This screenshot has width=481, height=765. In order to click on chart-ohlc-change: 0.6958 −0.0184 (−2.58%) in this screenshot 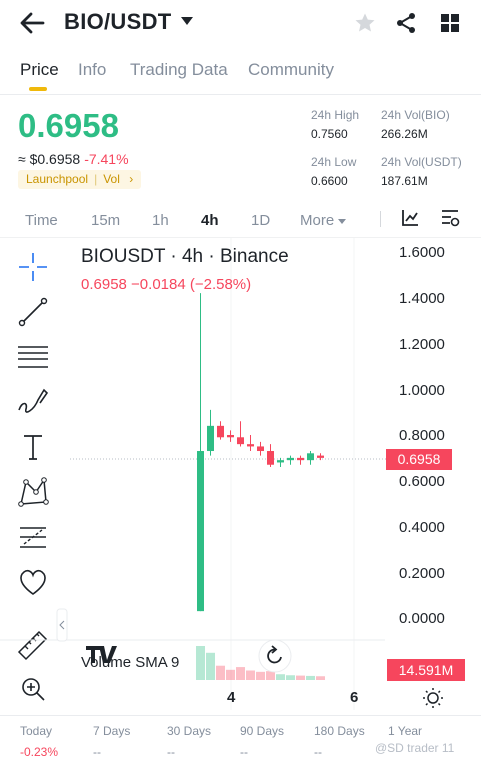, I will do `click(166, 284)`.